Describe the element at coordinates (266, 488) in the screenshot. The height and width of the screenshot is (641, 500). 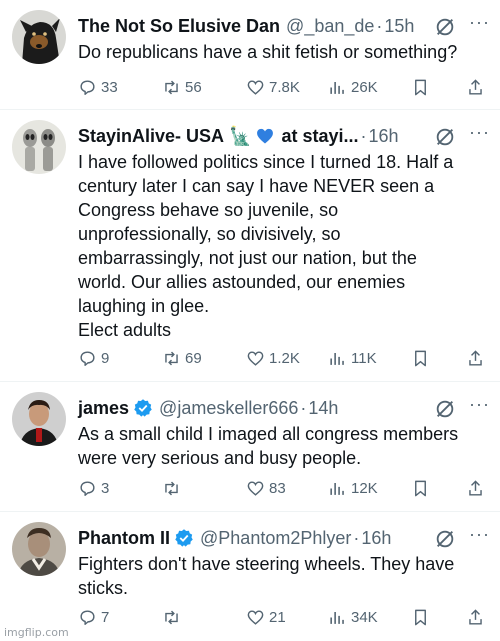
I see `like-button: 83` at that location.